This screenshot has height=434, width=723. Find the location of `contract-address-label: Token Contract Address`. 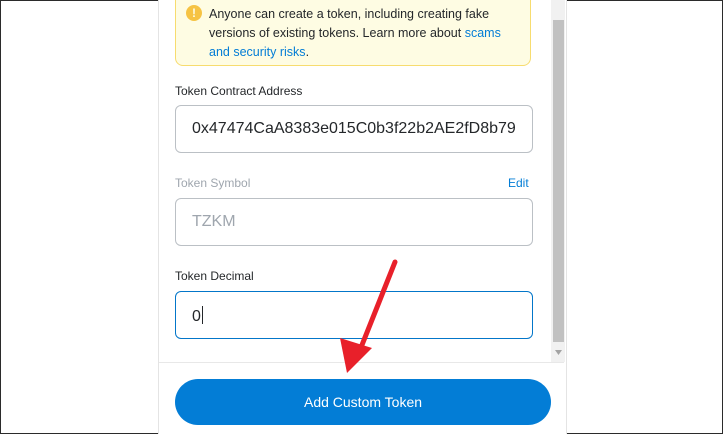

contract-address-label: Token Contract Address is located at coordinates (239, 91).